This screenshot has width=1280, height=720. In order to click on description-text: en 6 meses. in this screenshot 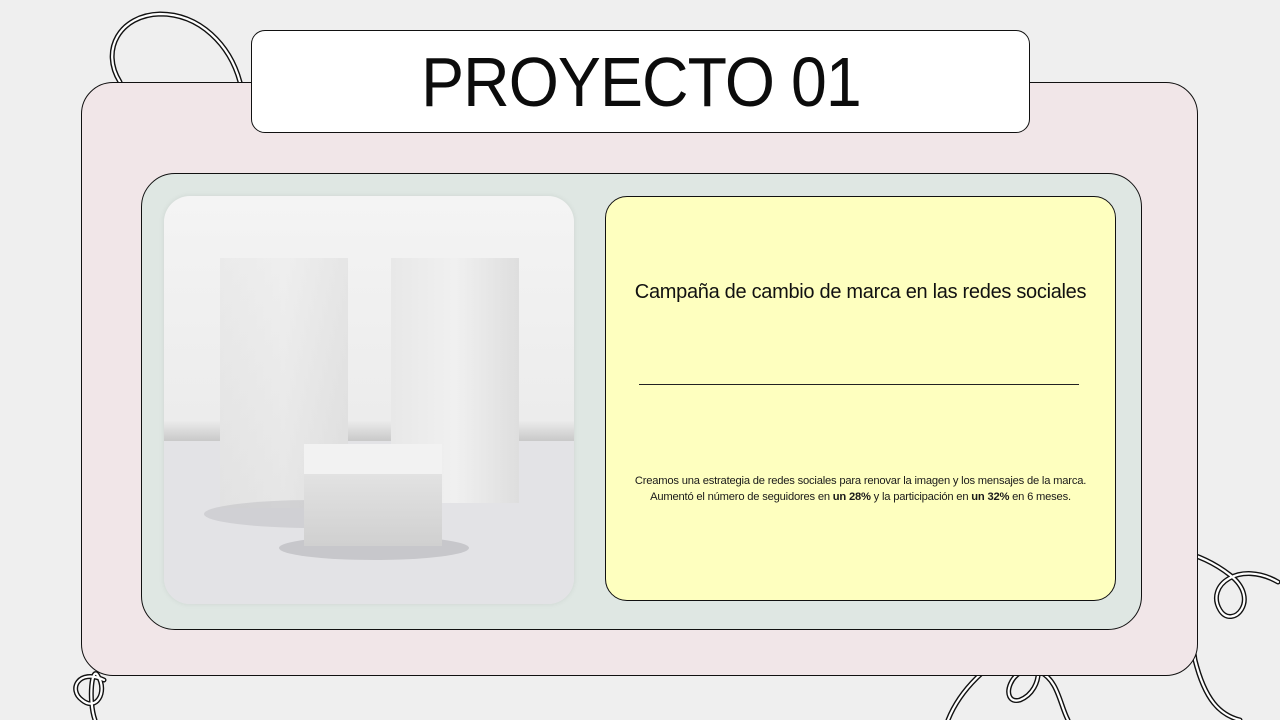, I will do `click(1040, 497)`.